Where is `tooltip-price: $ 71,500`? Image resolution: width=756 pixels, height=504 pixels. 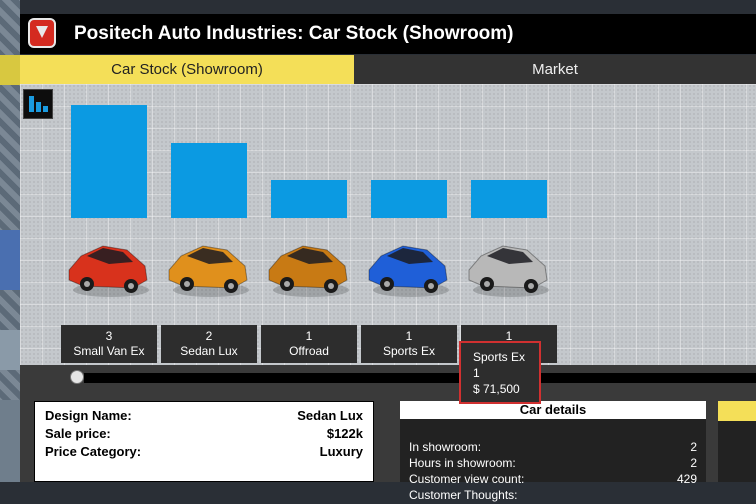
tooltip-price: $ 71,500 is located at coordinates (496, 389).